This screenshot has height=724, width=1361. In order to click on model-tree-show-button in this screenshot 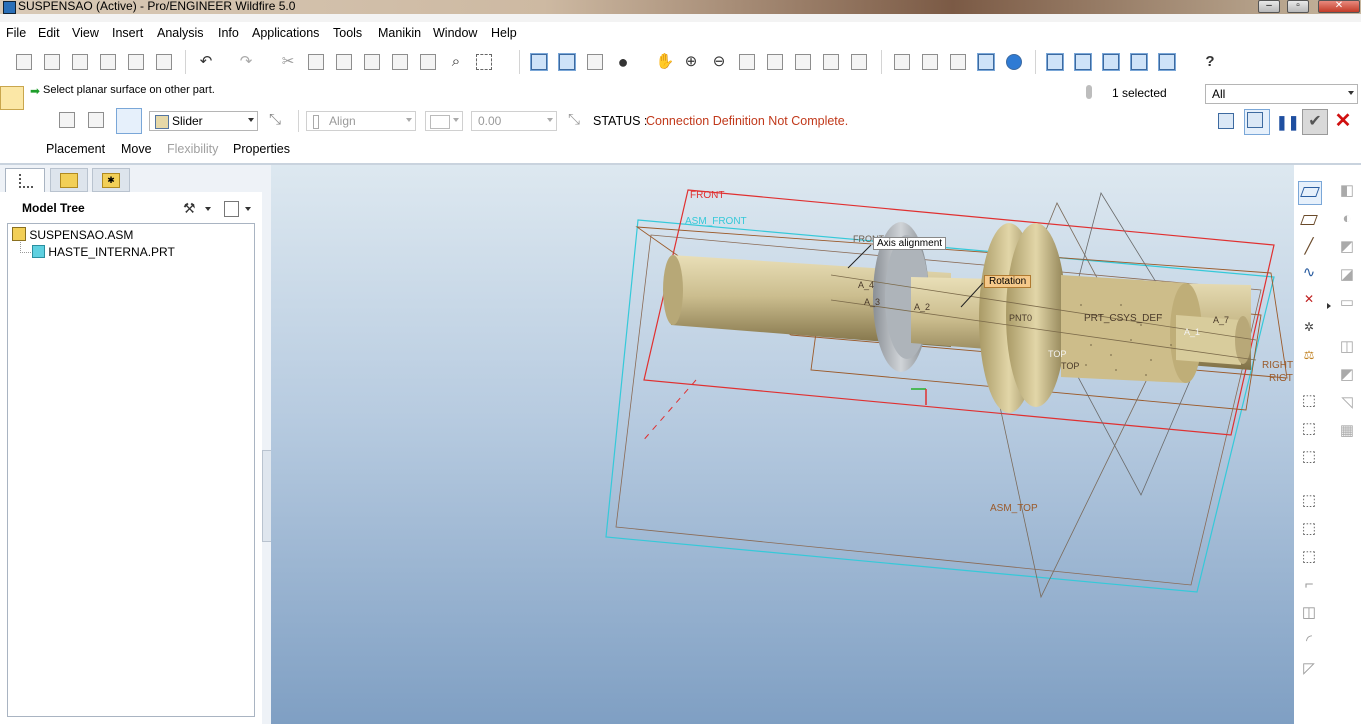, I will do `click(237, 209)`.